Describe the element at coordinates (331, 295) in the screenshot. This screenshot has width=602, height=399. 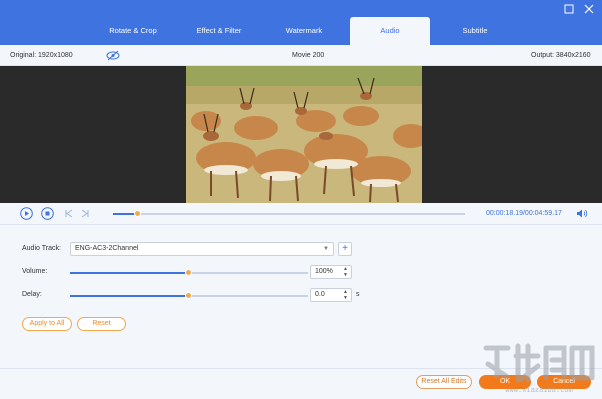
I see `delay-stepper: 0.0 ▲ ▼` at that location.